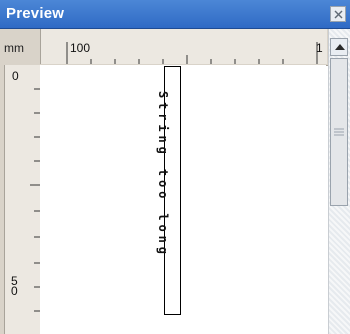 Image resolution: width=350 pixels, height=334 pixels. I want to click on vertical-ruler-label-0: 0, so click(15, 76).